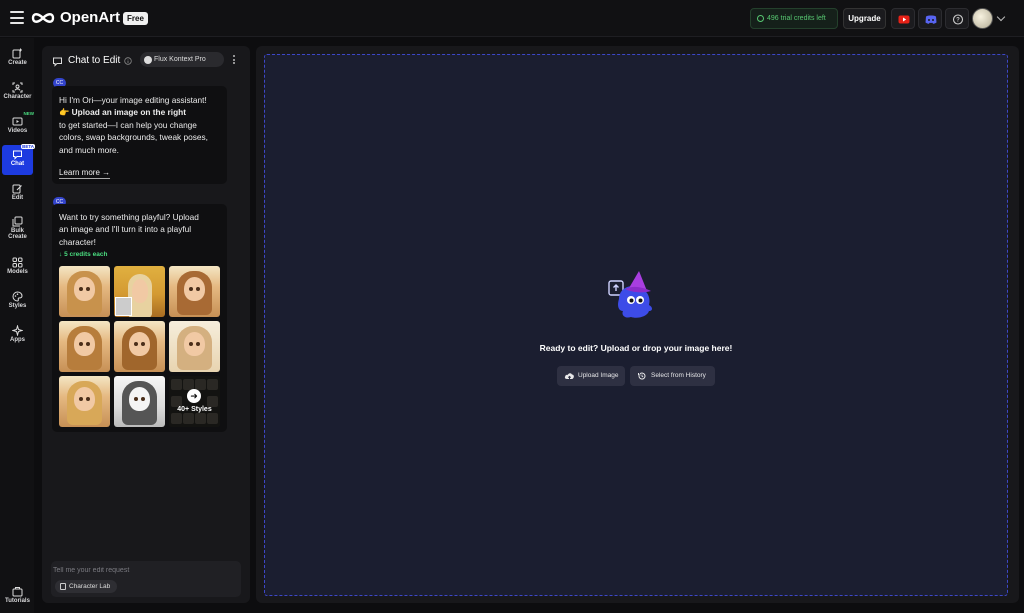  I want to click on chat-title: Chat to Edit, so click(94, 60).